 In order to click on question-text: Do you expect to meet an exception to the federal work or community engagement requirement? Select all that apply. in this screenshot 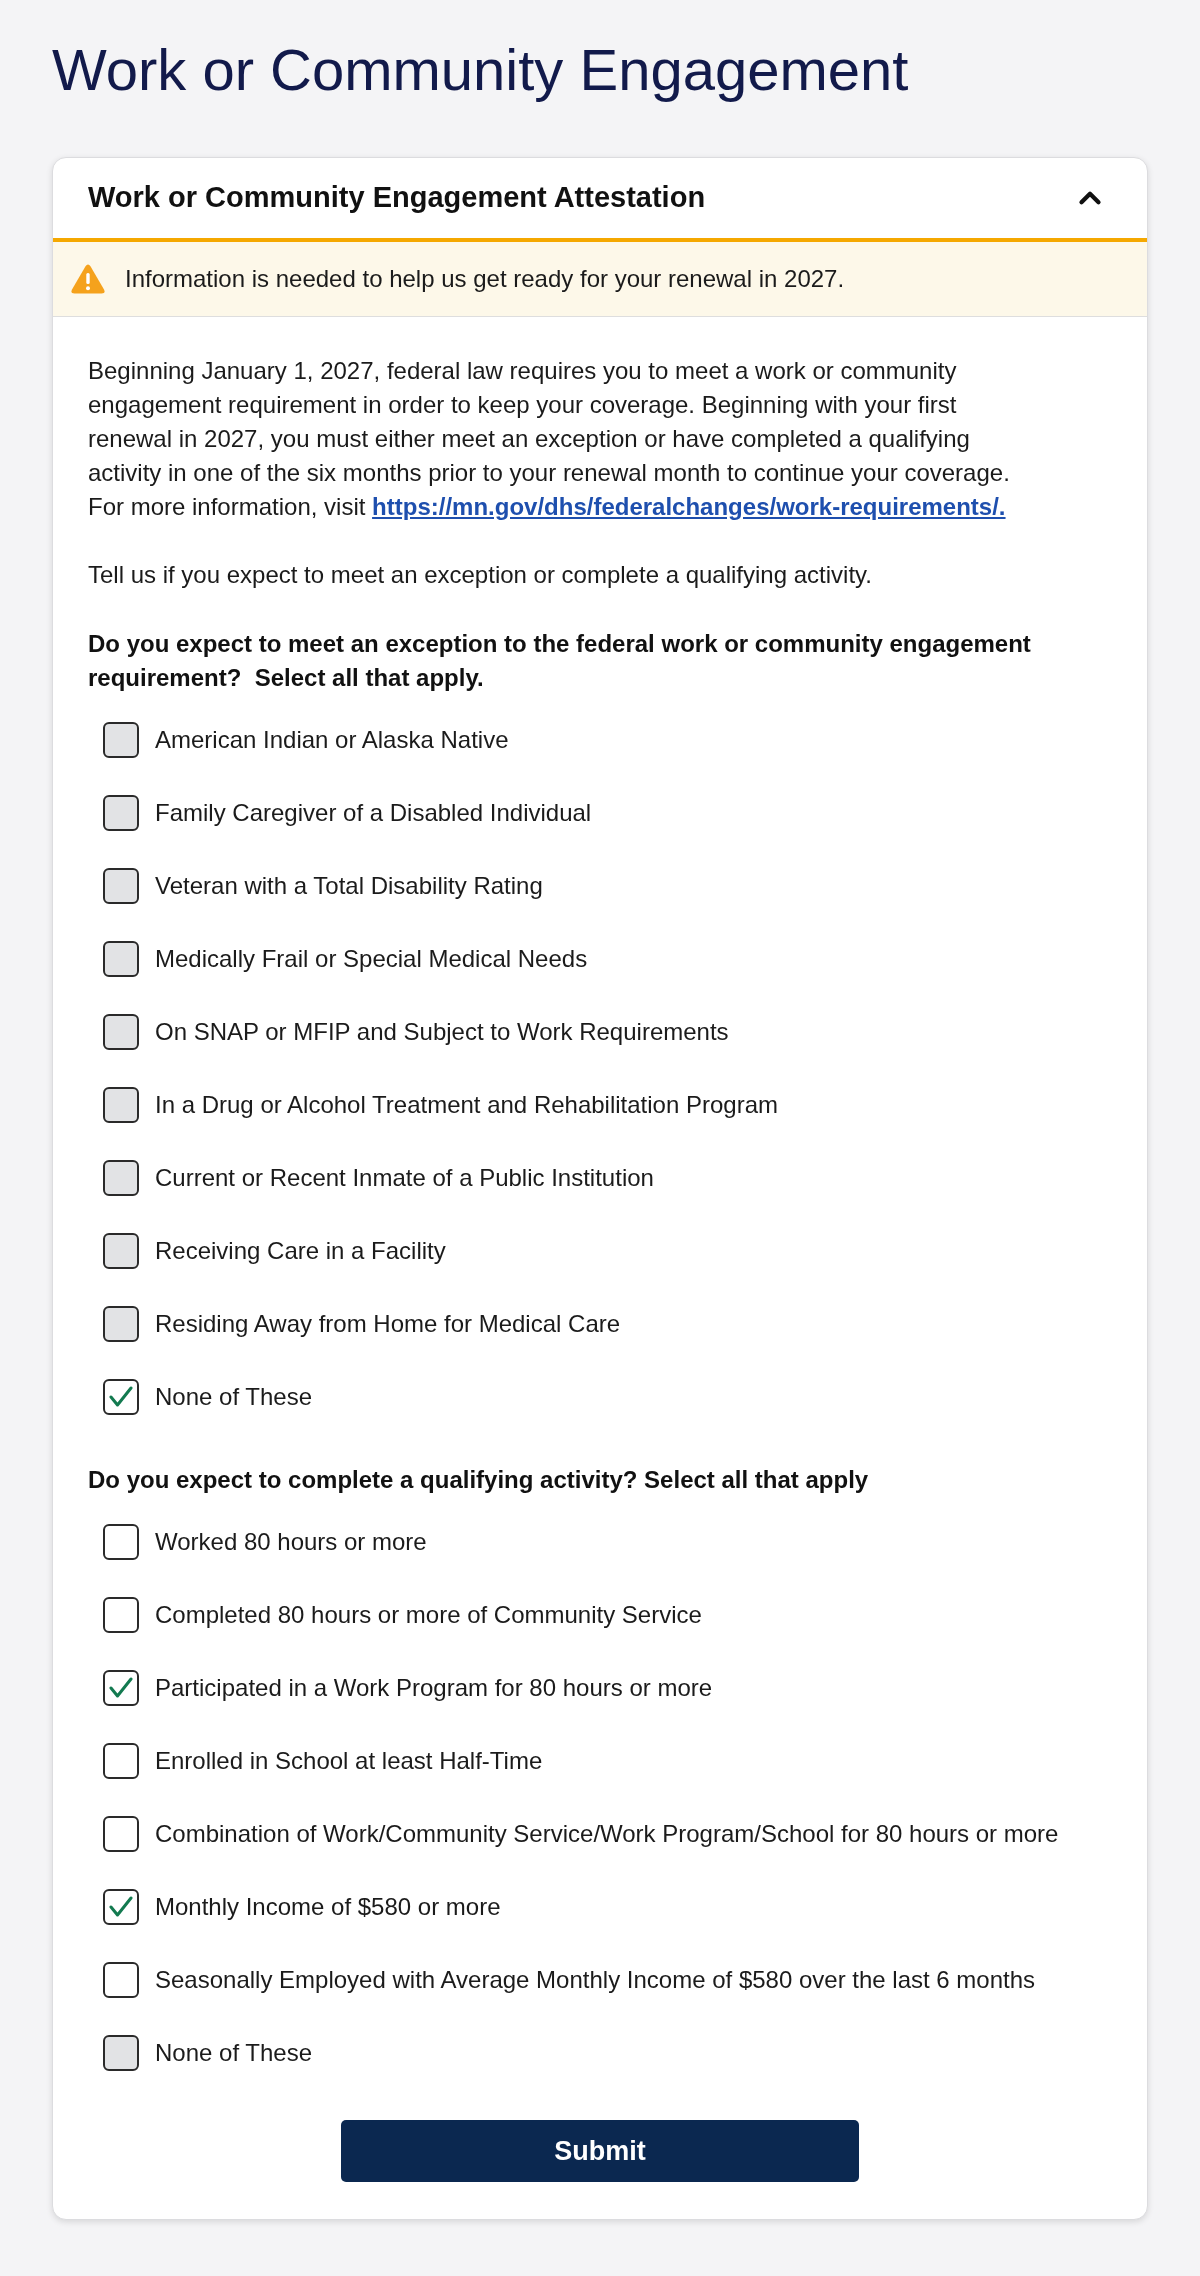, I will do `click(560, 661)`.